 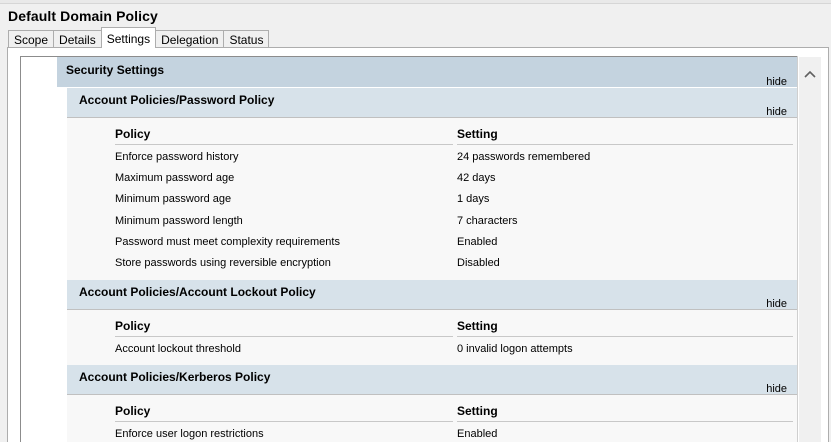 I want to click on group-title: Account Policies/Password Policy, so click(x=177, y=100).